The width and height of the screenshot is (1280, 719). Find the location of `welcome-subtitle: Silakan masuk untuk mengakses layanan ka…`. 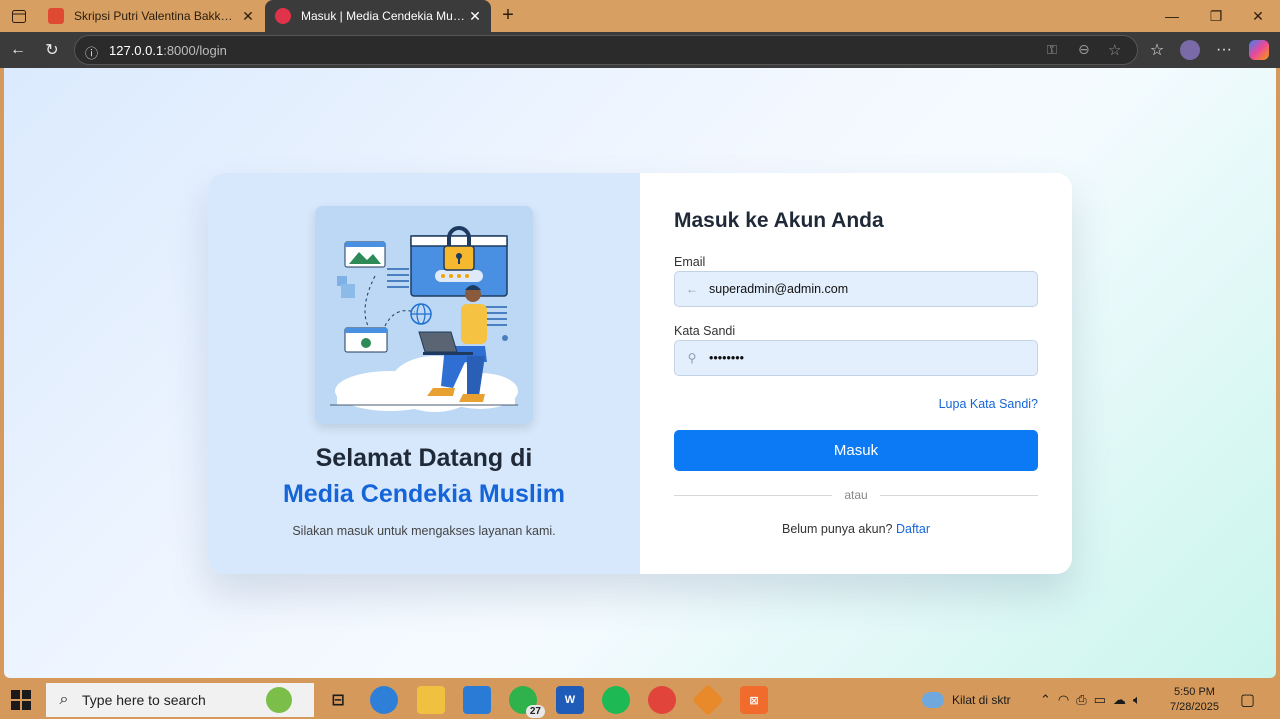

welcome-subtitle: Silakan masuk untuk mengakses layanan ka… is located at coordinates (424, 531).